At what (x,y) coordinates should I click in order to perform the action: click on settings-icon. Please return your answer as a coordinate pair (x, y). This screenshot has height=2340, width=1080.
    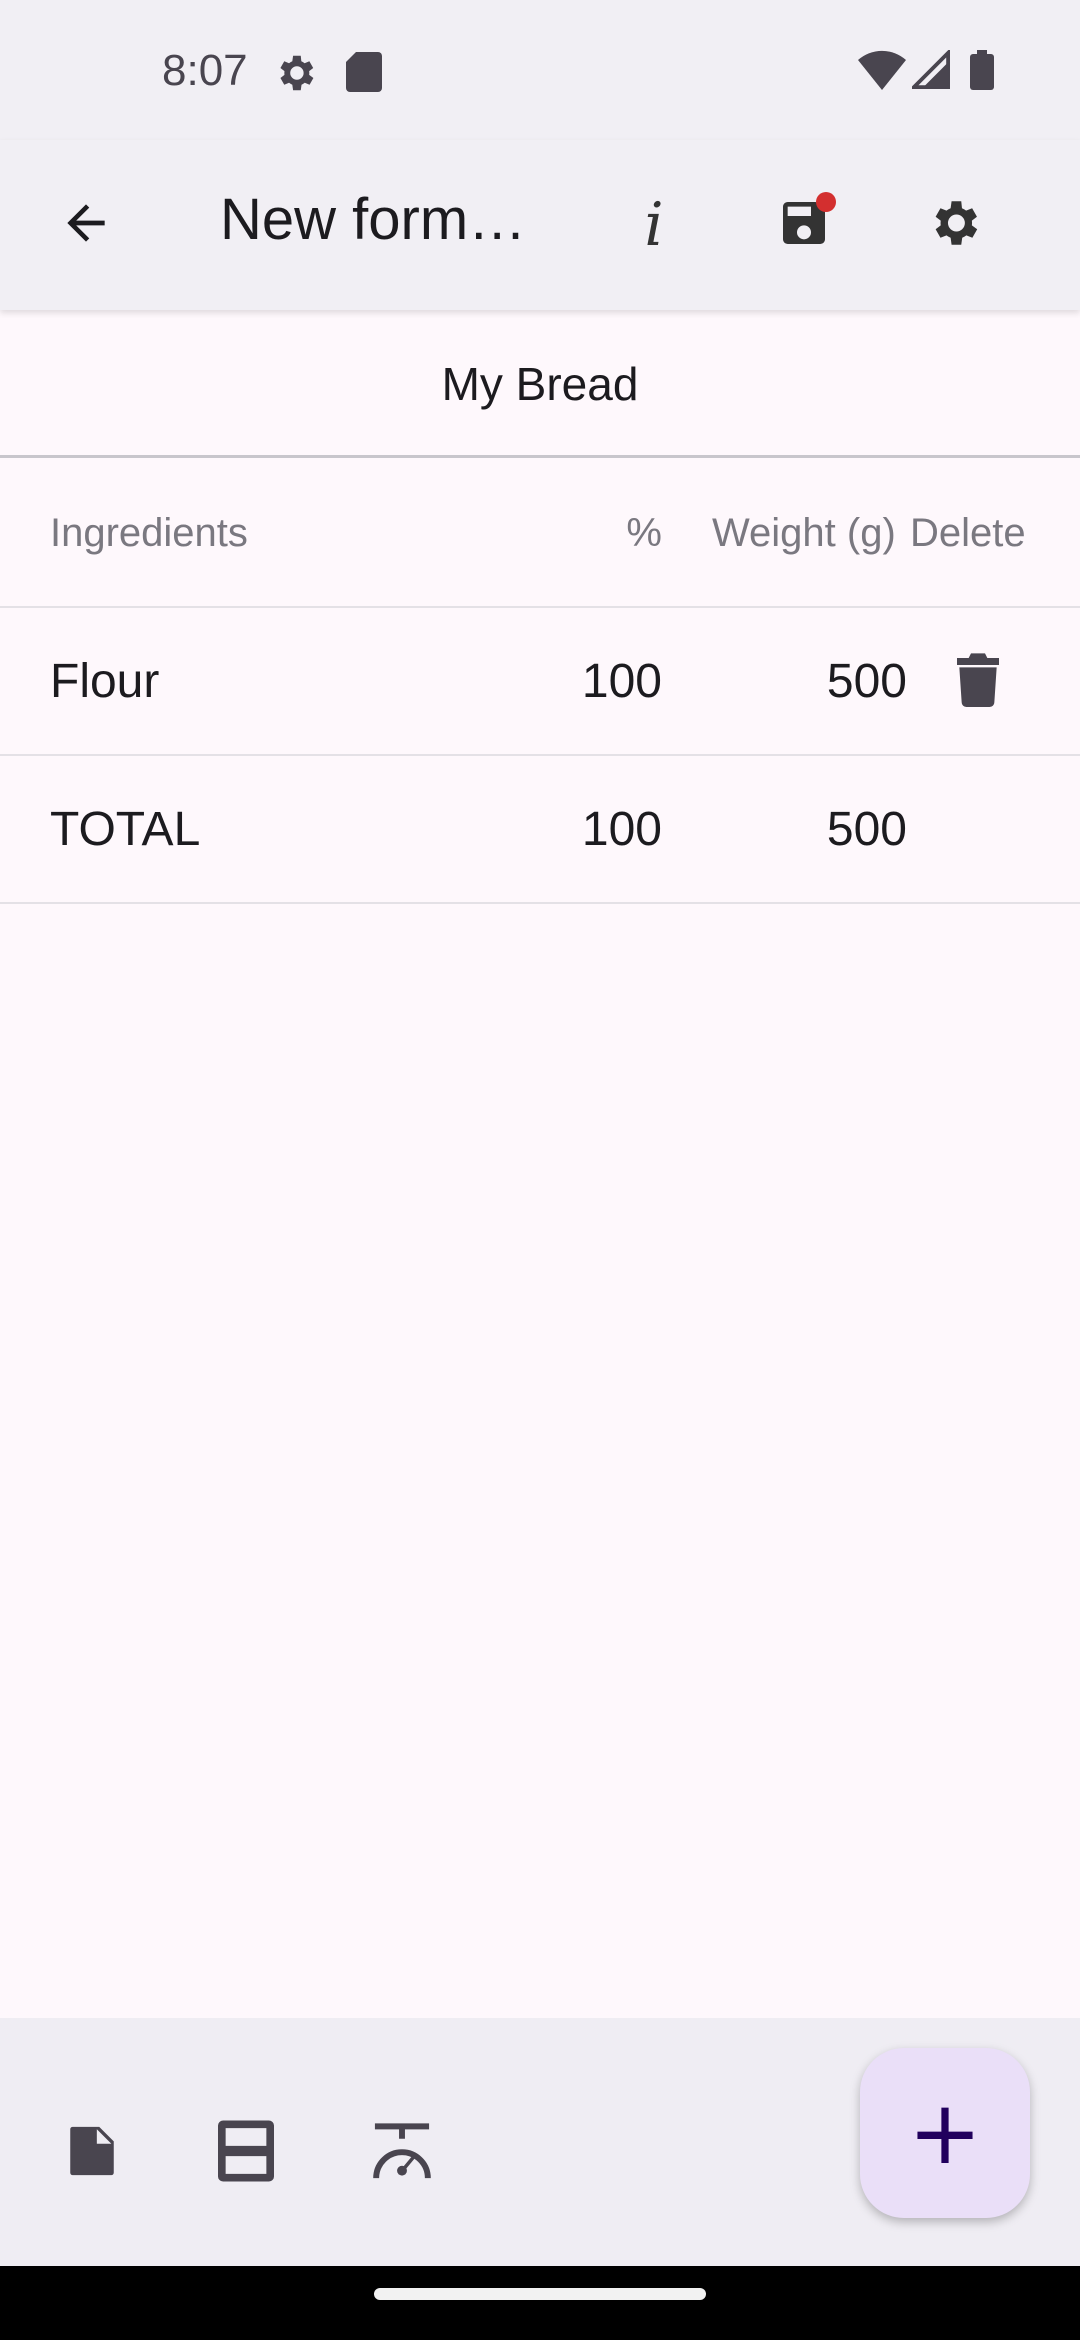
    Looking at the image, I should click on (954, 225).